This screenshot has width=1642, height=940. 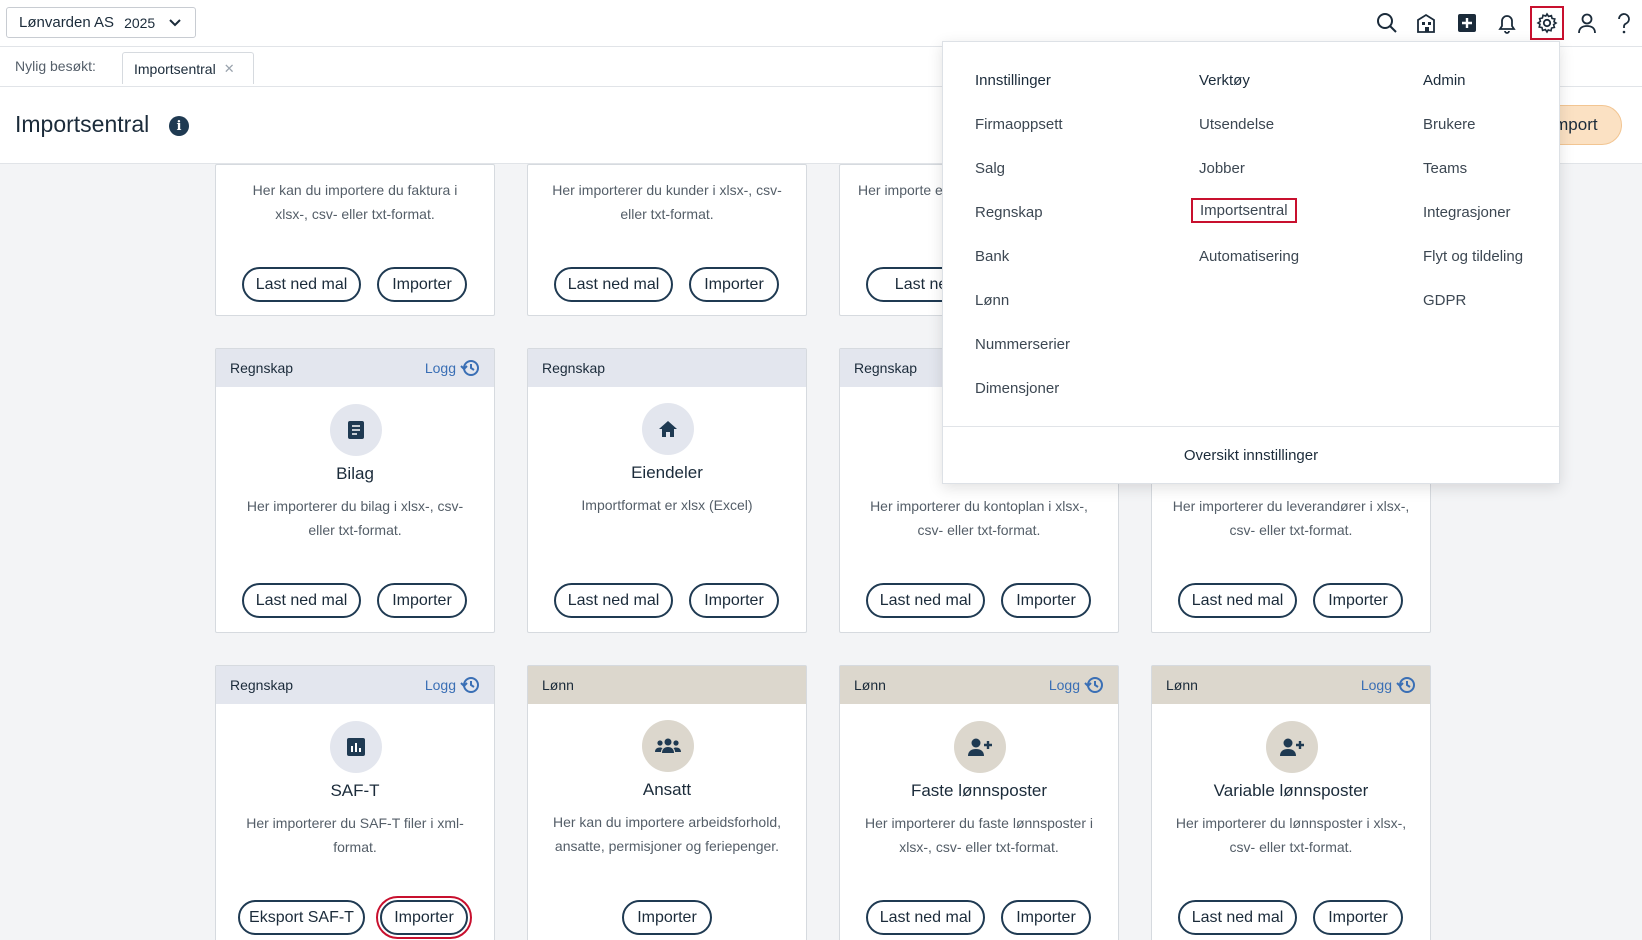 I want to click on menu-item-nummerserier: Nummerserier, so click(x=1022, y=344).